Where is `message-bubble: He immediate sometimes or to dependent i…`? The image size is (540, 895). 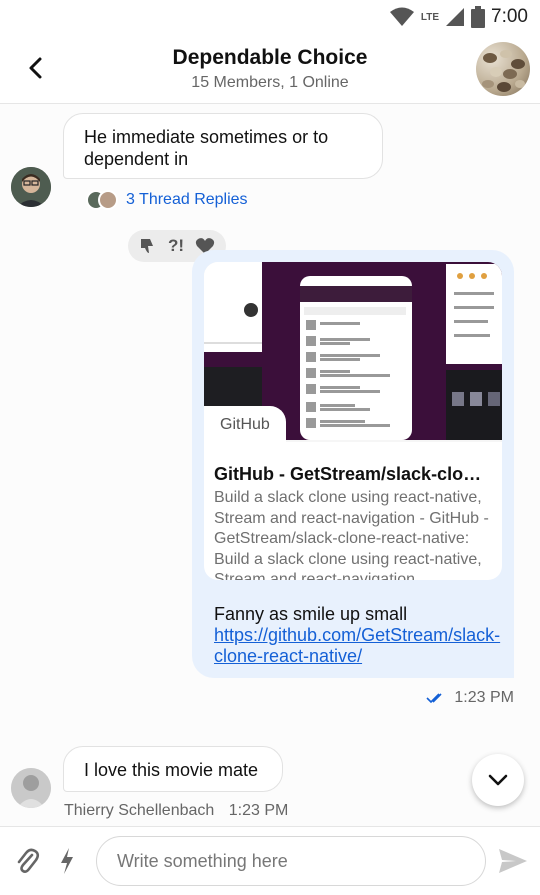
message-bubble: He immediate sometimes or to dependent i… is located at coordinates (223, 146).